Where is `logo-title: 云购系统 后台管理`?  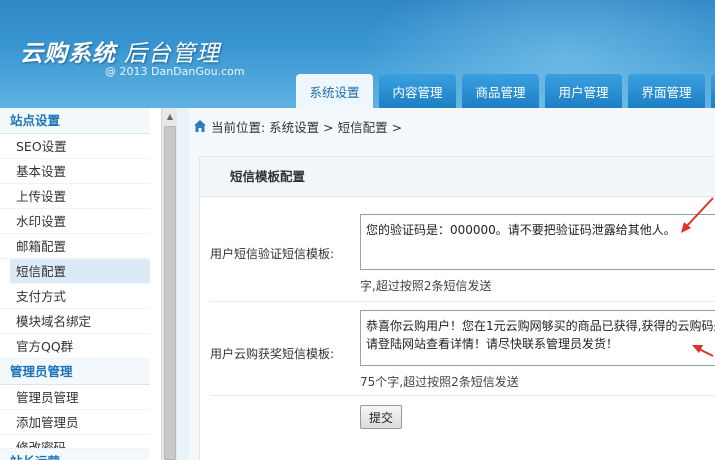 logo-title: 云购系统 后台管理 is located at coordinates (120, 51).